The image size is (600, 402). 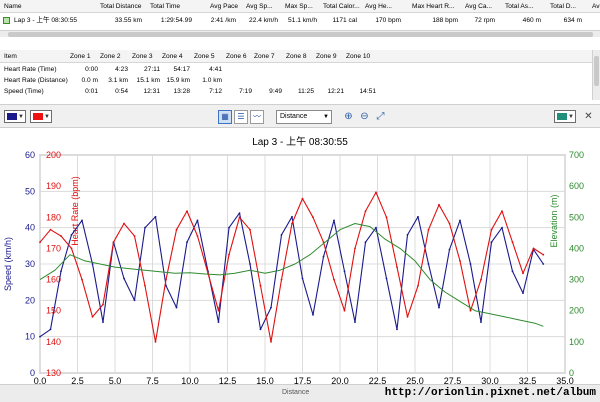 I want to click on column-header: Zone 10, so click(x=361, y=56).